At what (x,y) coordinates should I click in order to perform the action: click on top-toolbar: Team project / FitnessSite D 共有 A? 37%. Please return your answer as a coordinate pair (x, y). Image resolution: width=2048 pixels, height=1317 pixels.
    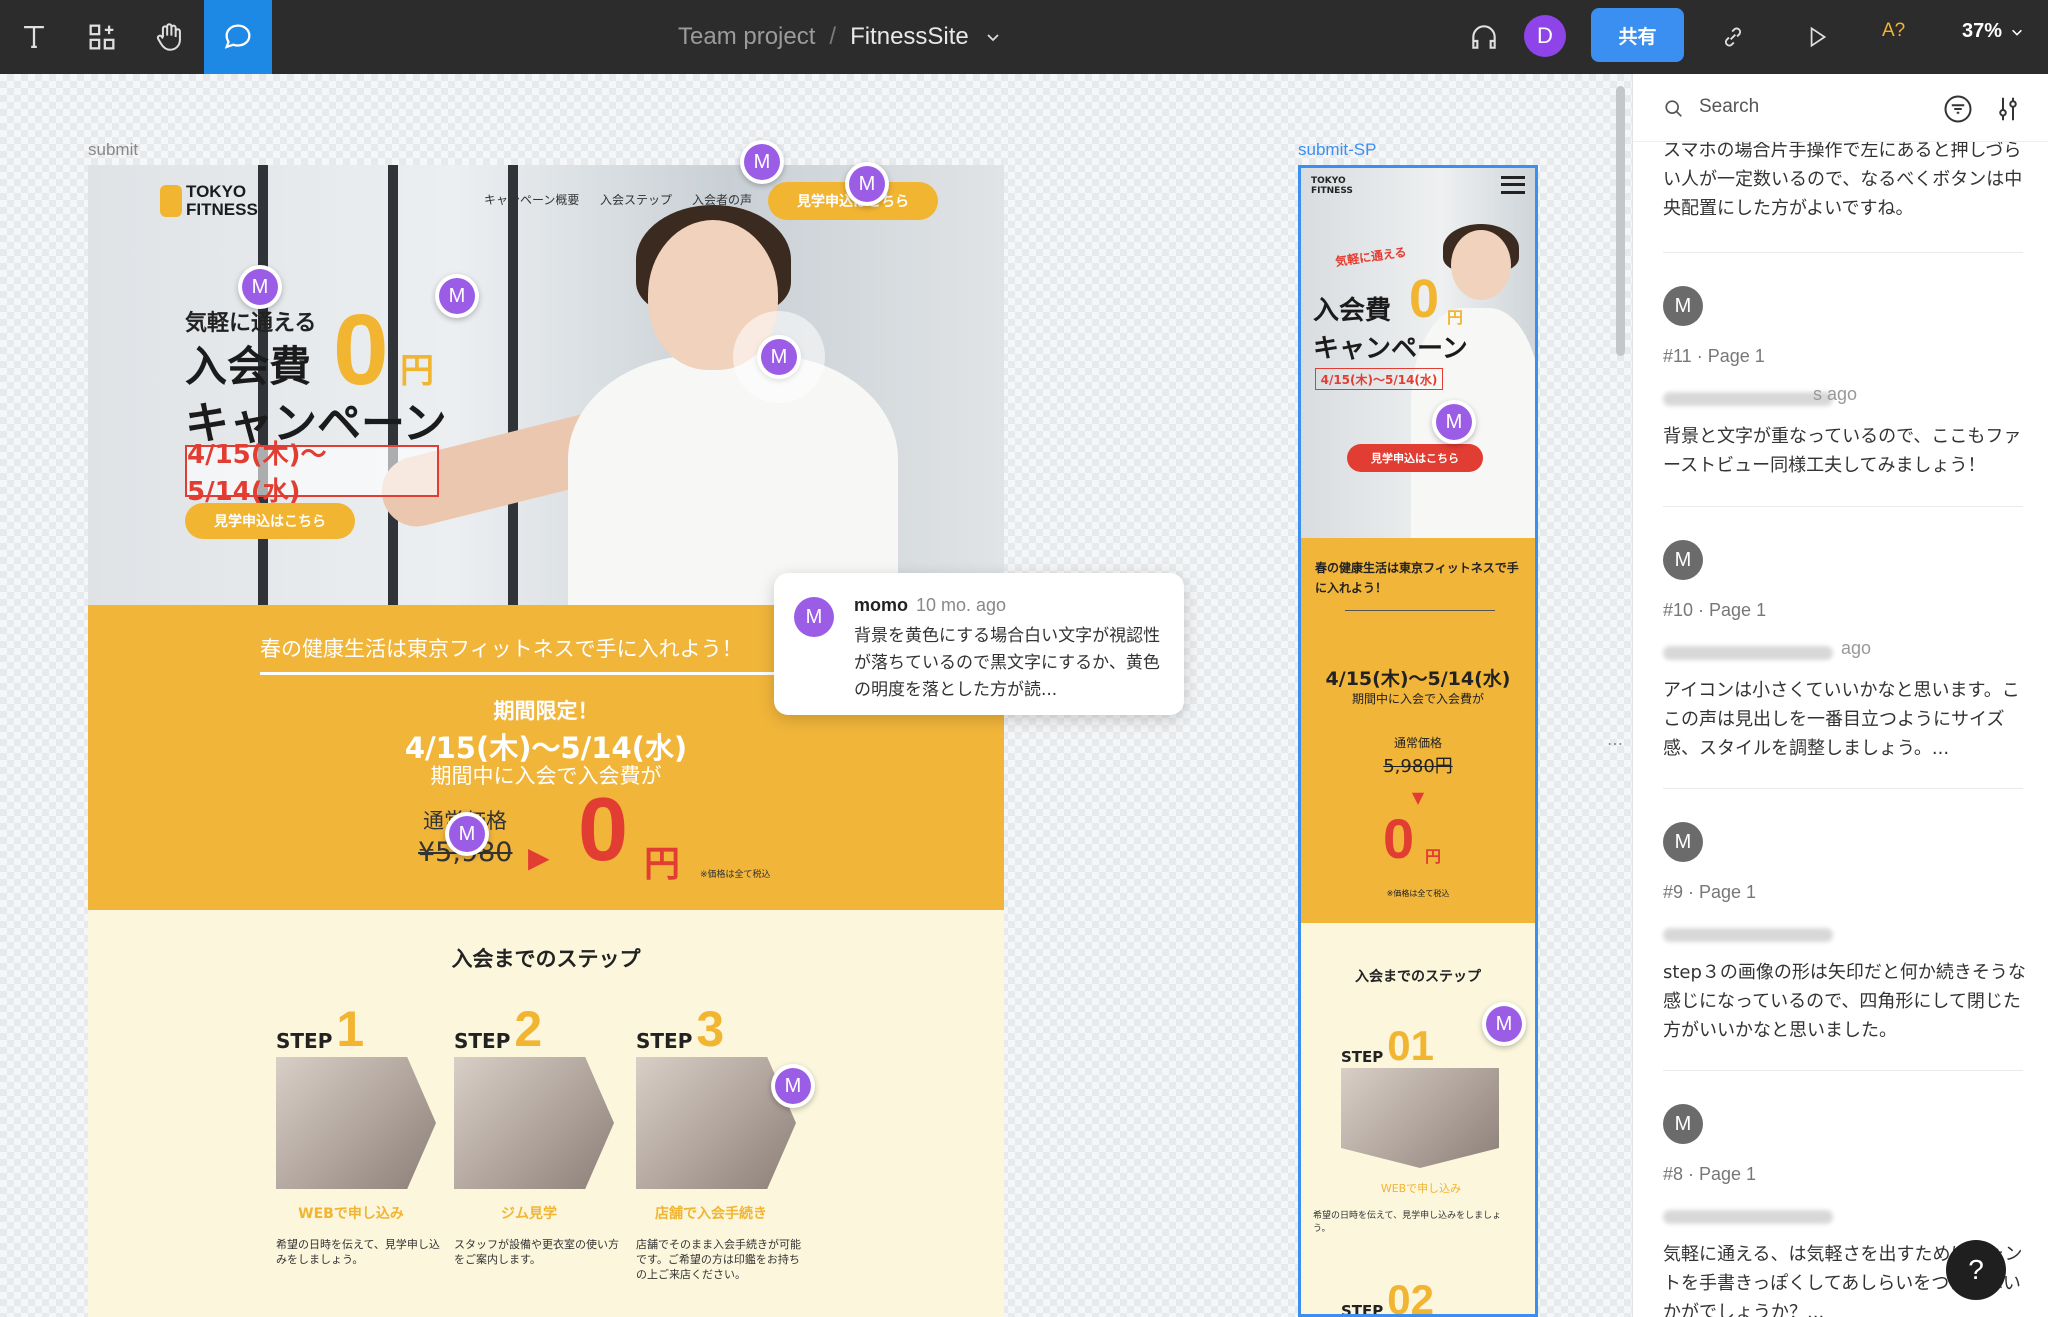
    Looking at the image, I should click on (1024, 37).